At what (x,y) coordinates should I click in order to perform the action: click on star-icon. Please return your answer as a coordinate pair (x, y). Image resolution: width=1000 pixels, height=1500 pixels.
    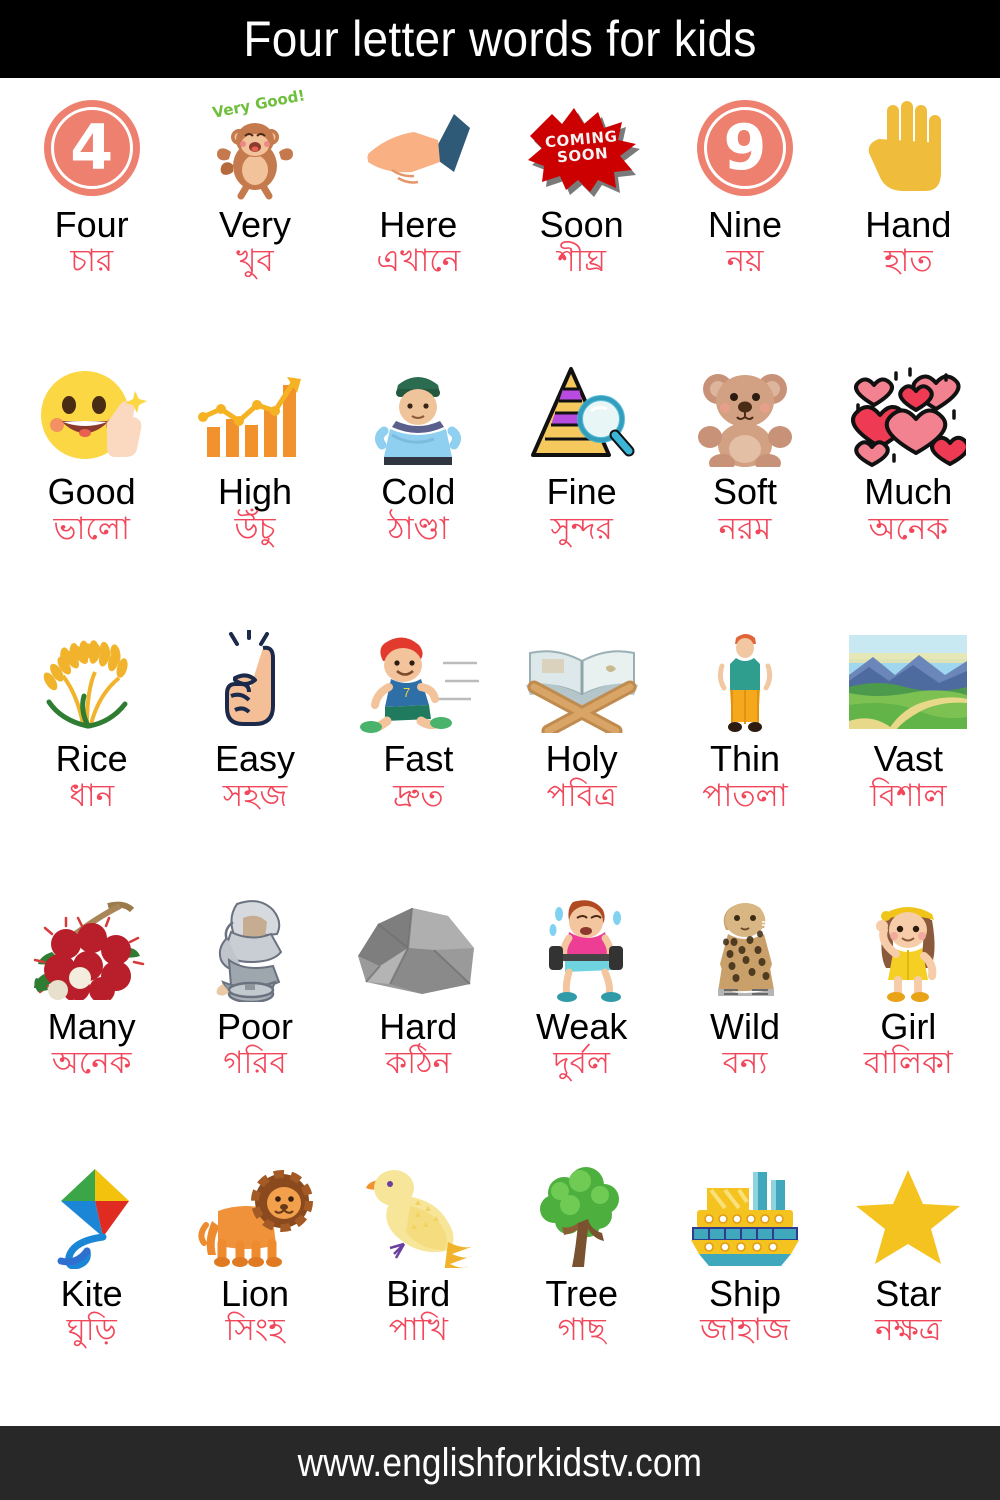
    Looking at the image, I should click on (908, 1216).